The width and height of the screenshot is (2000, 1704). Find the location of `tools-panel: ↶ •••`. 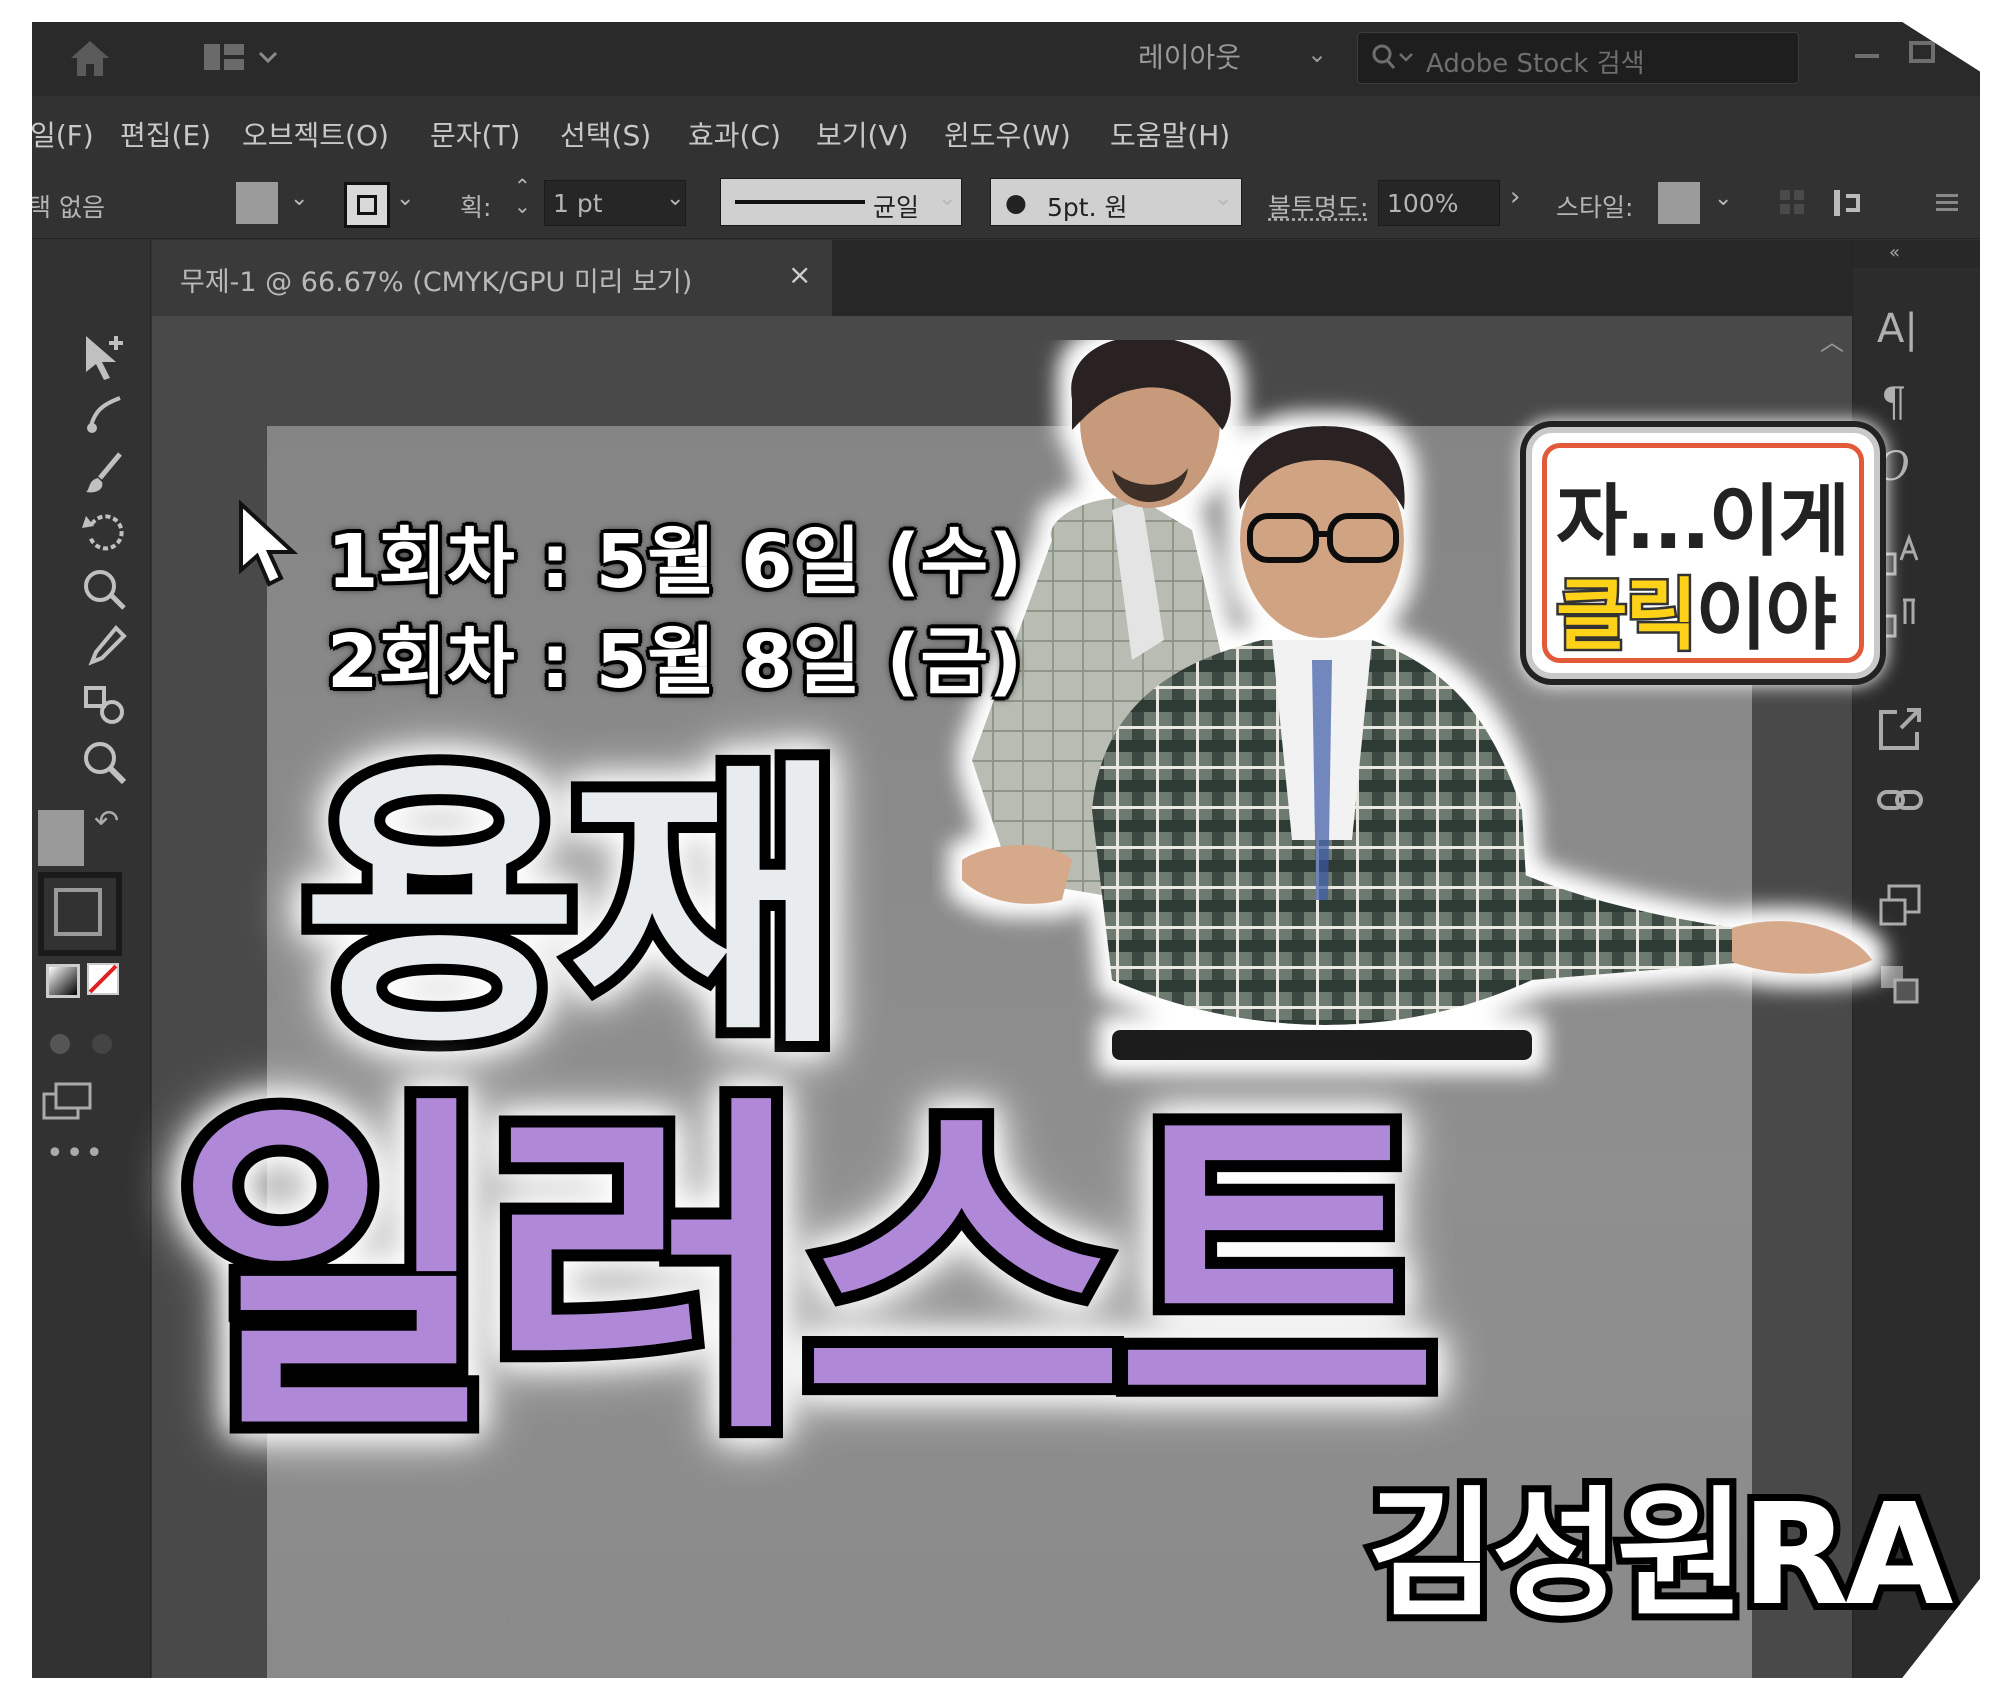

tools-panel: ↶ ••• is located at coordinates (91, 959).